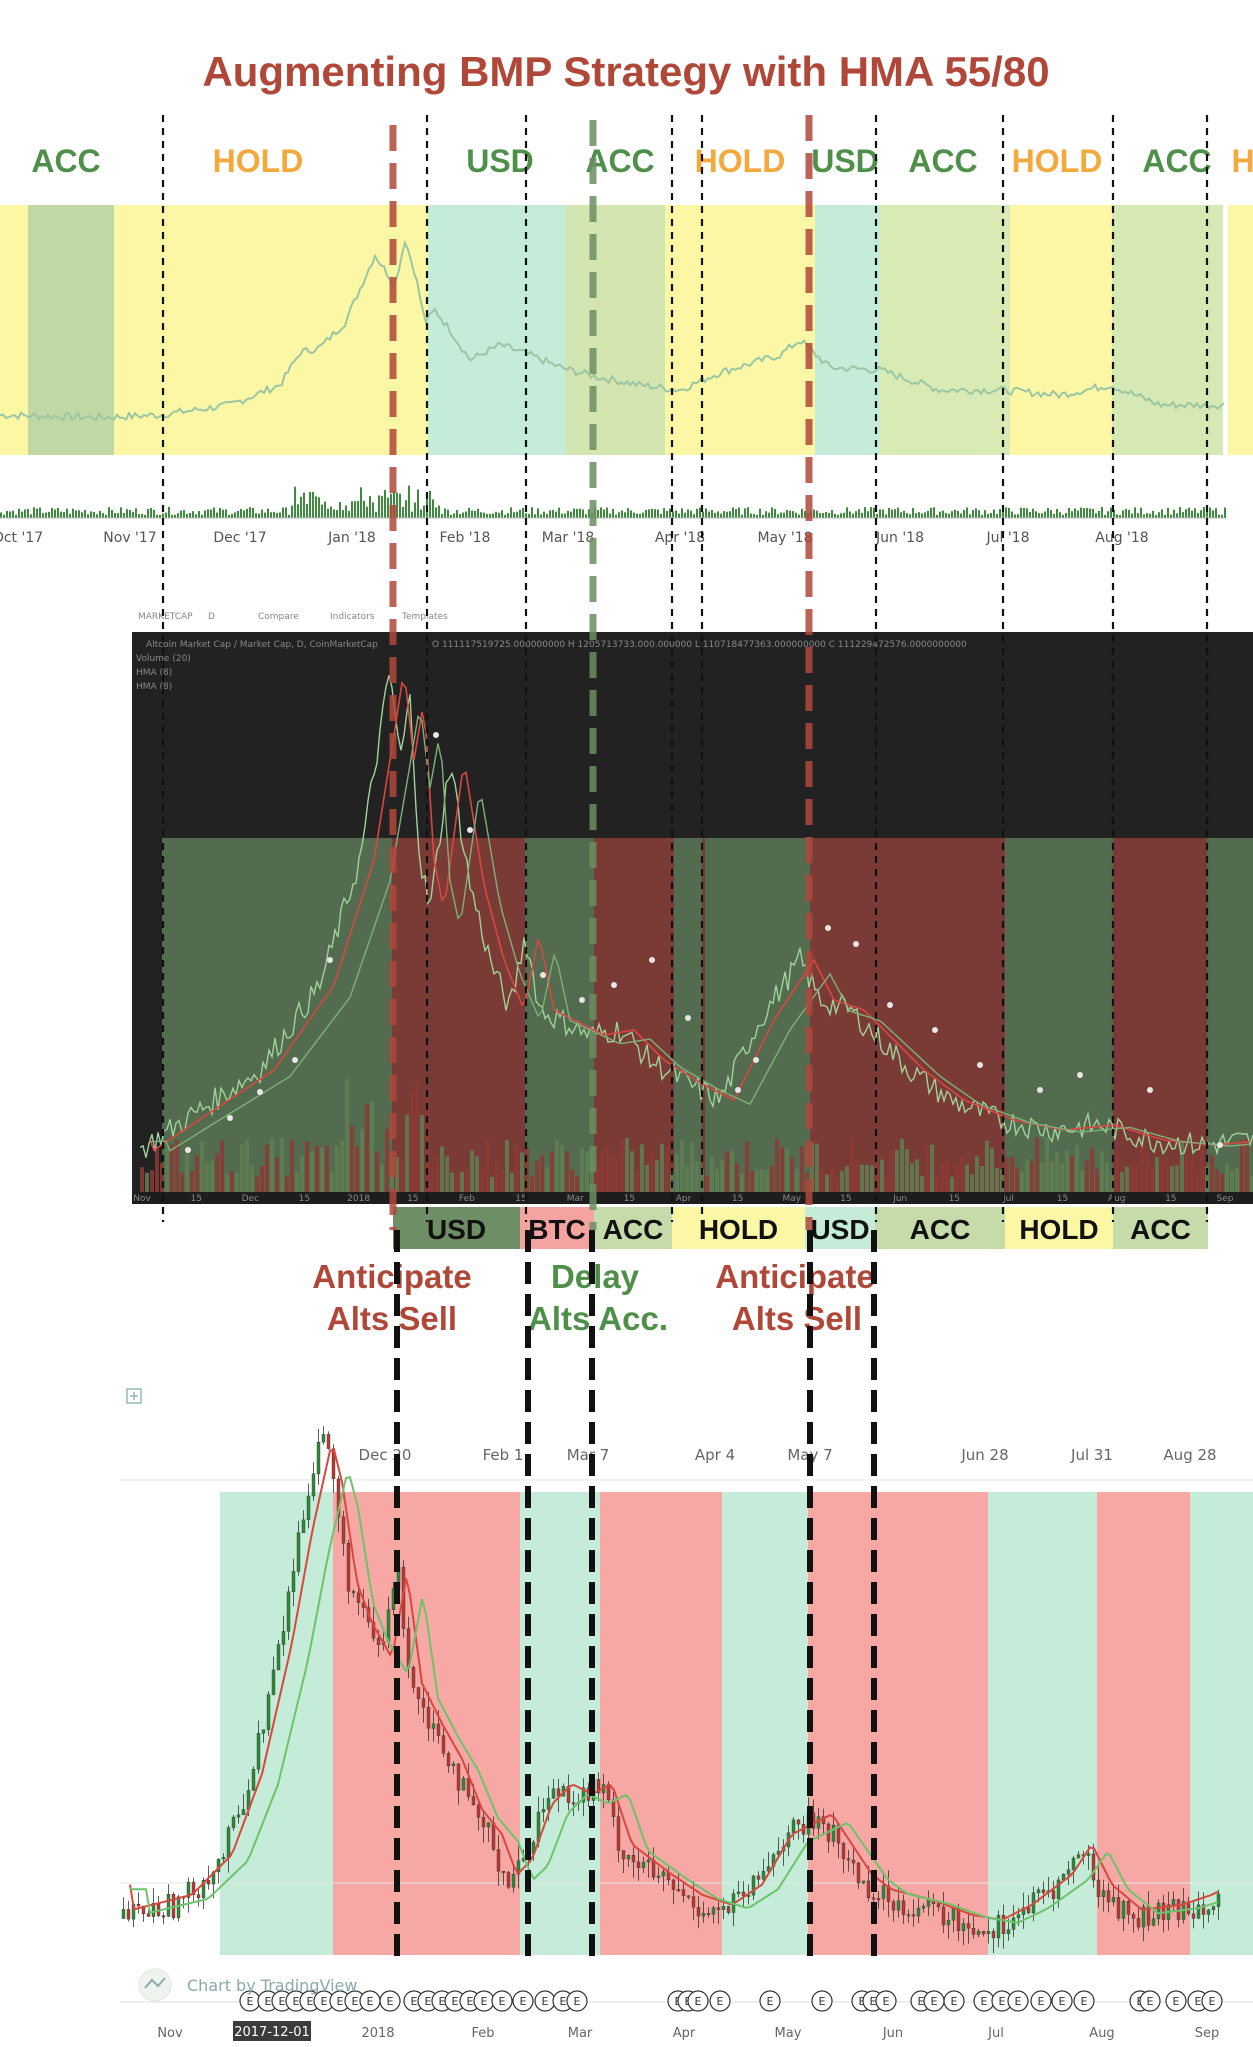 This screenshot has height=2047, width=1253. Describe the element at coordinates (995, 2033) in the screenshot. I see `bottom-x-tick: Jul` at that location.